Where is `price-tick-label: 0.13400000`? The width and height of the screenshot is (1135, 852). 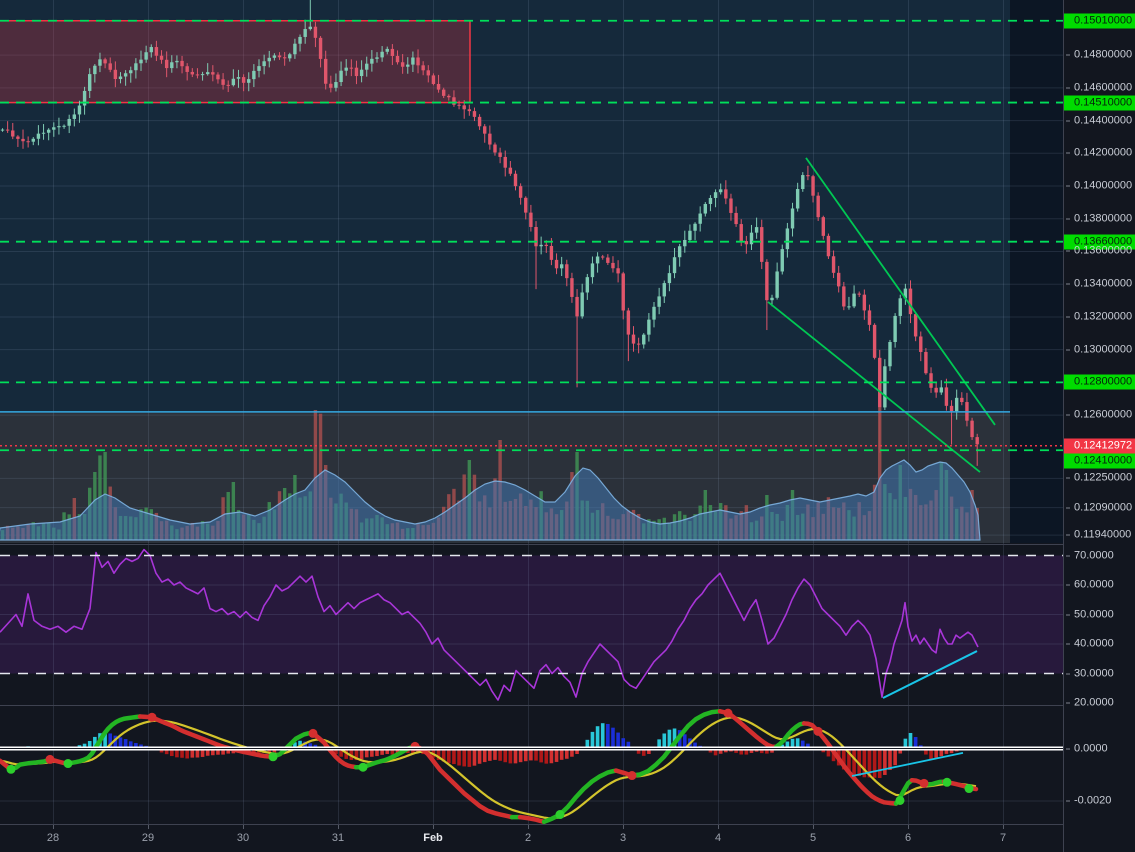 price-tick-label: 0.13400000 is located at coordinates (1099, 284).